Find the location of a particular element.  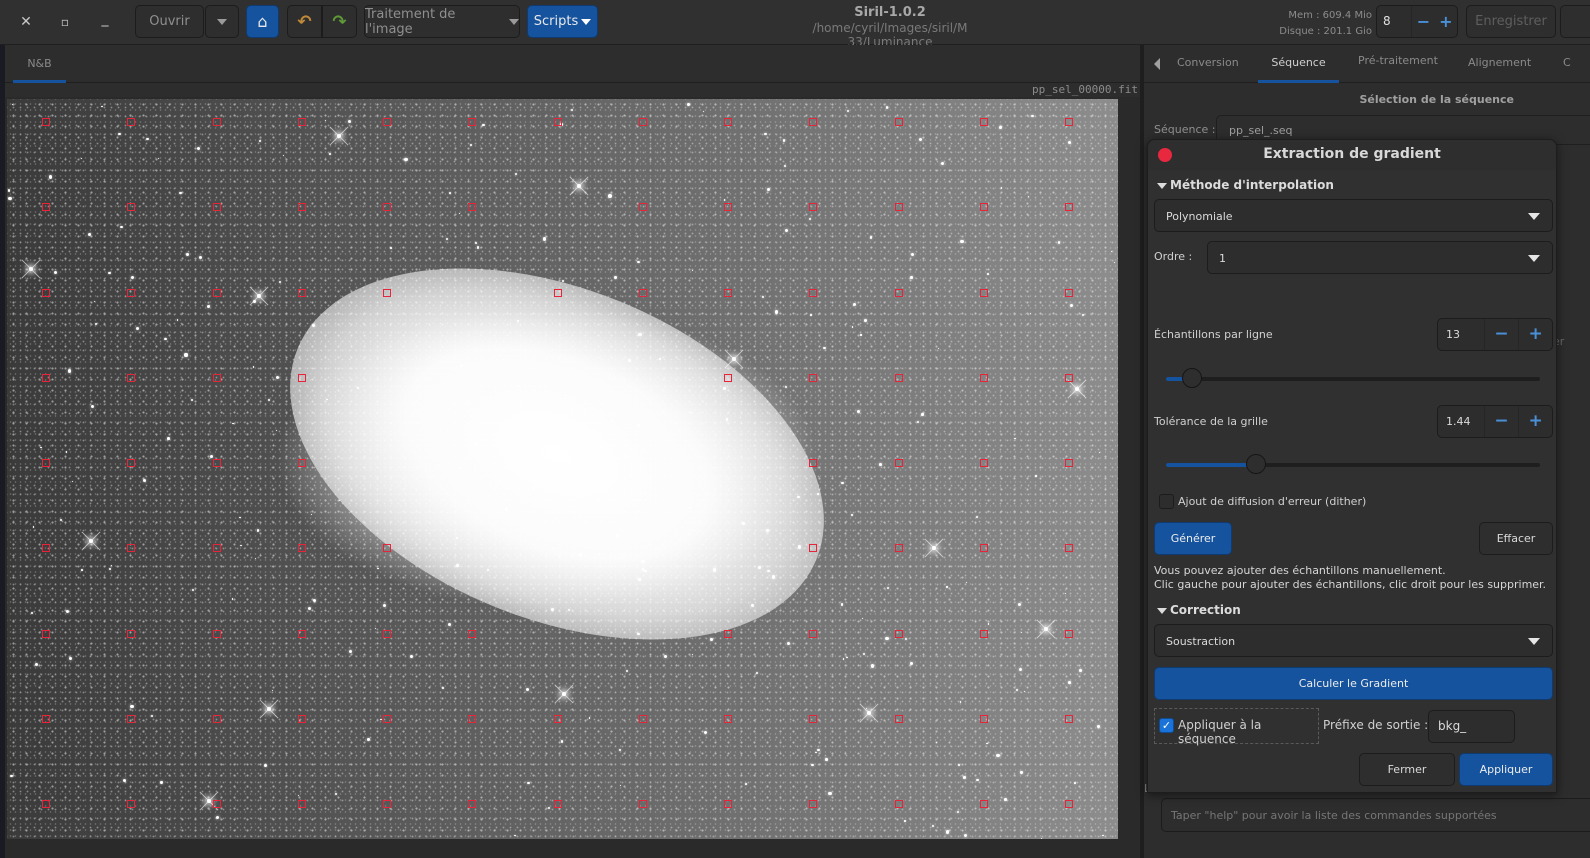

correction-combo: Soustraction is located at coordinates (1353, 640).